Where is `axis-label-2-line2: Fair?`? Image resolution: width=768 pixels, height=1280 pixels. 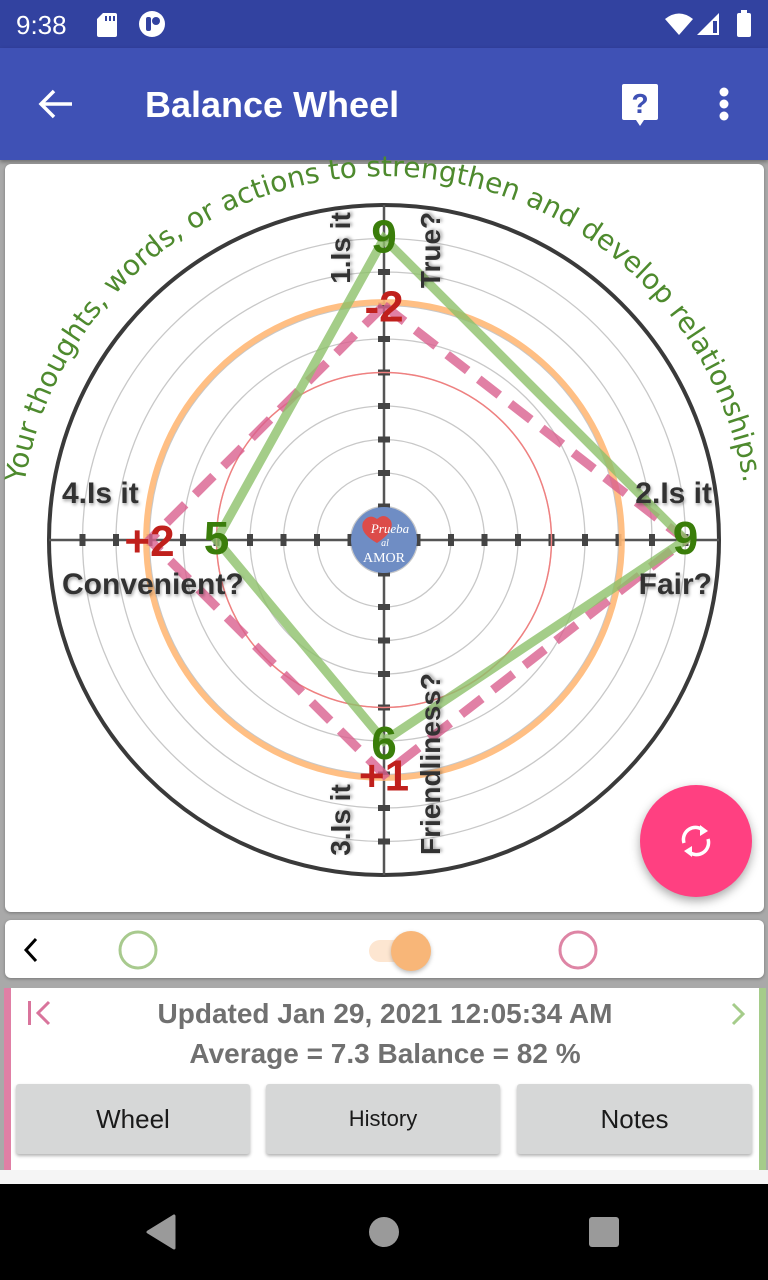
axis-label-2-line2: Fair? is located at coordinates (675, 584).